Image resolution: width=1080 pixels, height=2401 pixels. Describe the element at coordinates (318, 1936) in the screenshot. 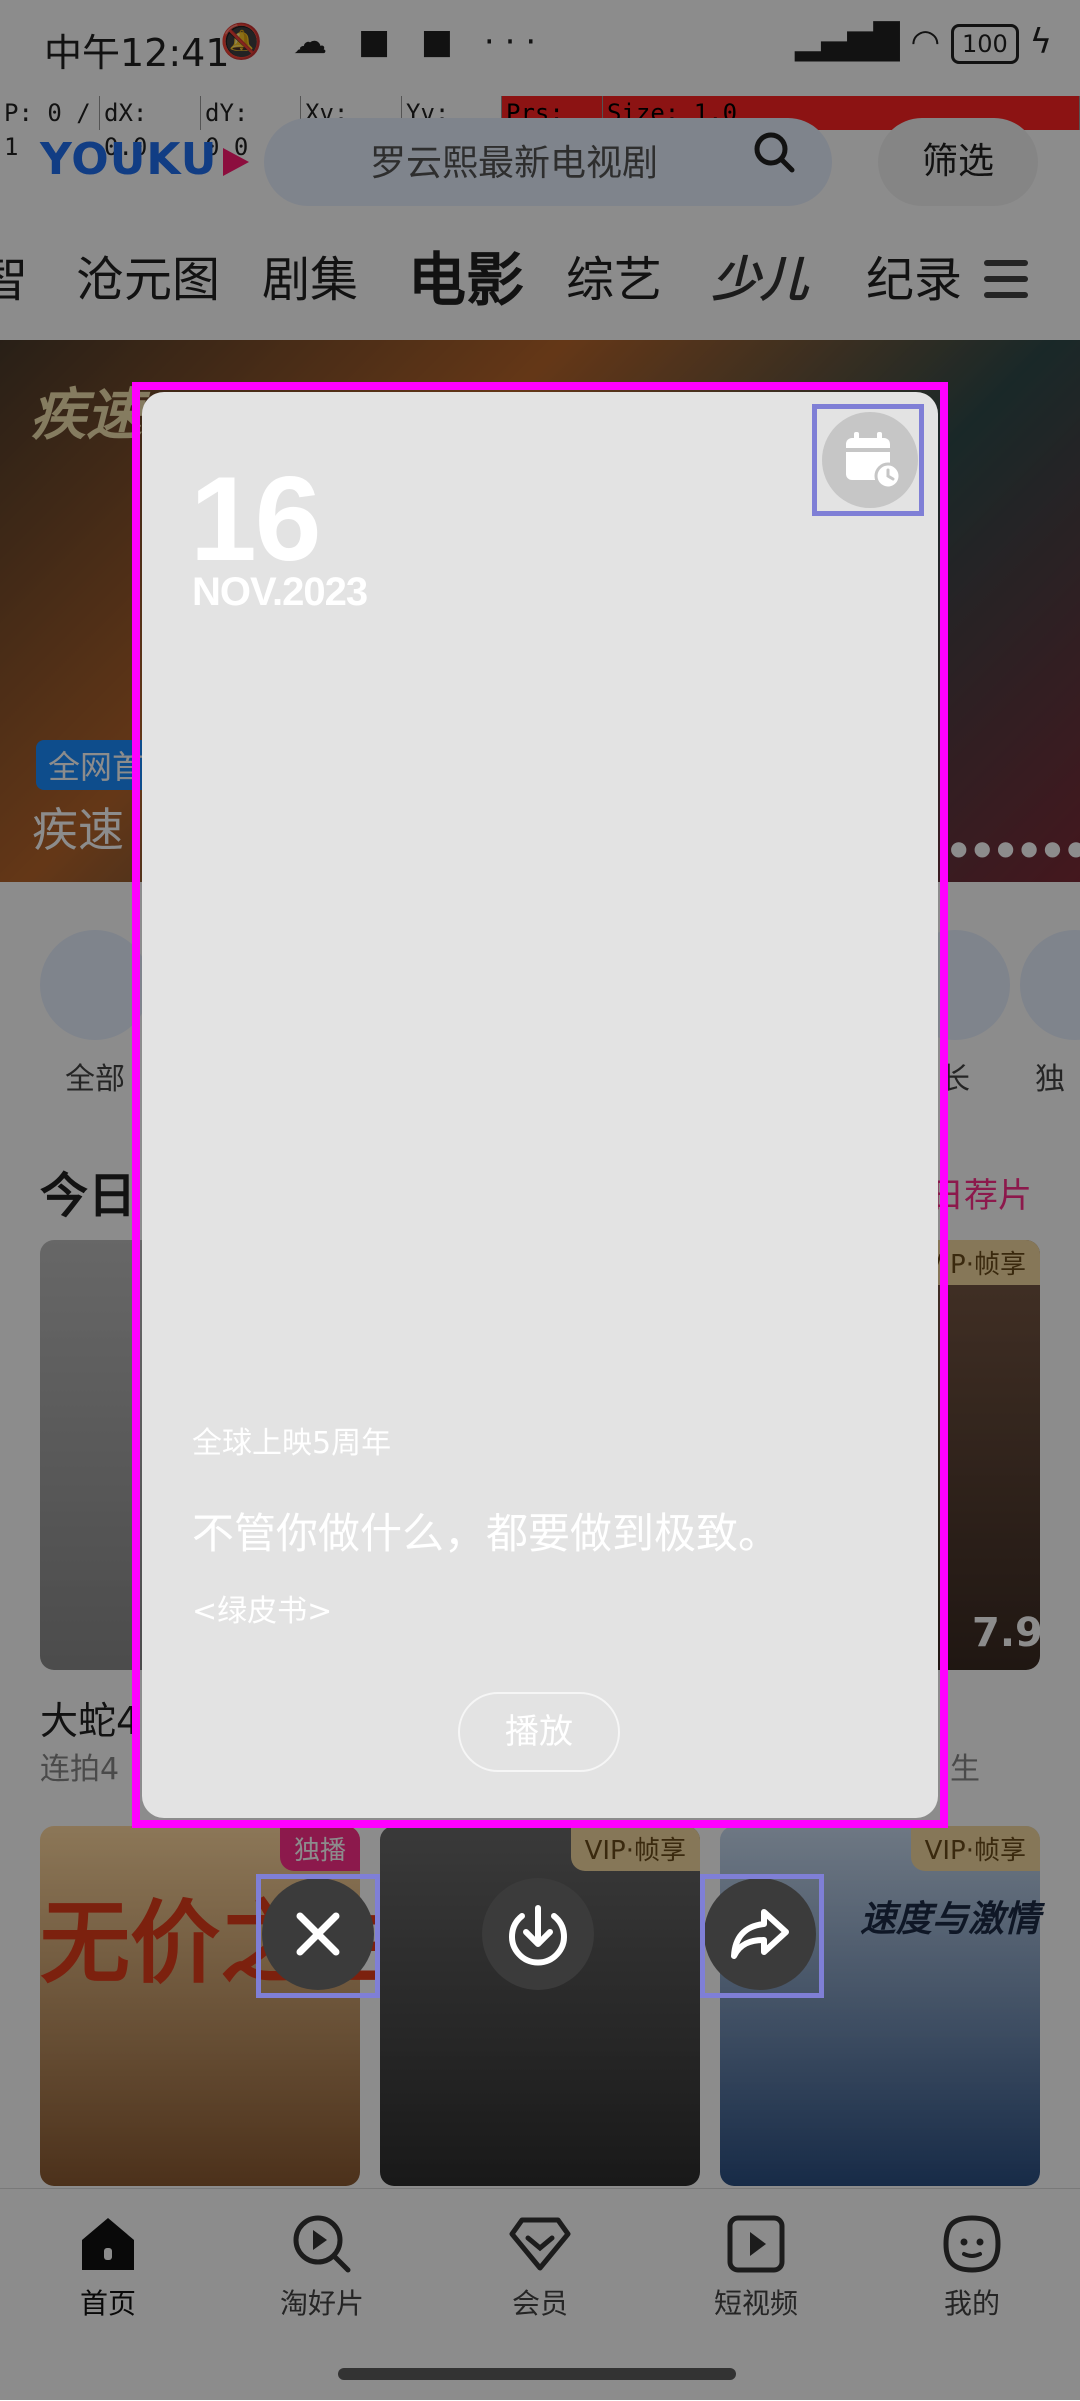

I see `close-selection-frame` at that location.